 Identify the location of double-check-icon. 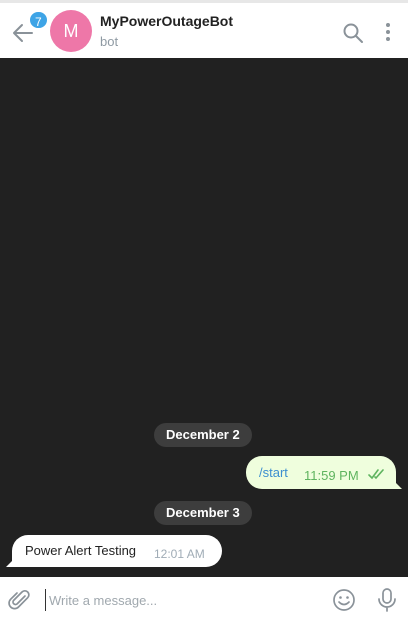
(376, 474).